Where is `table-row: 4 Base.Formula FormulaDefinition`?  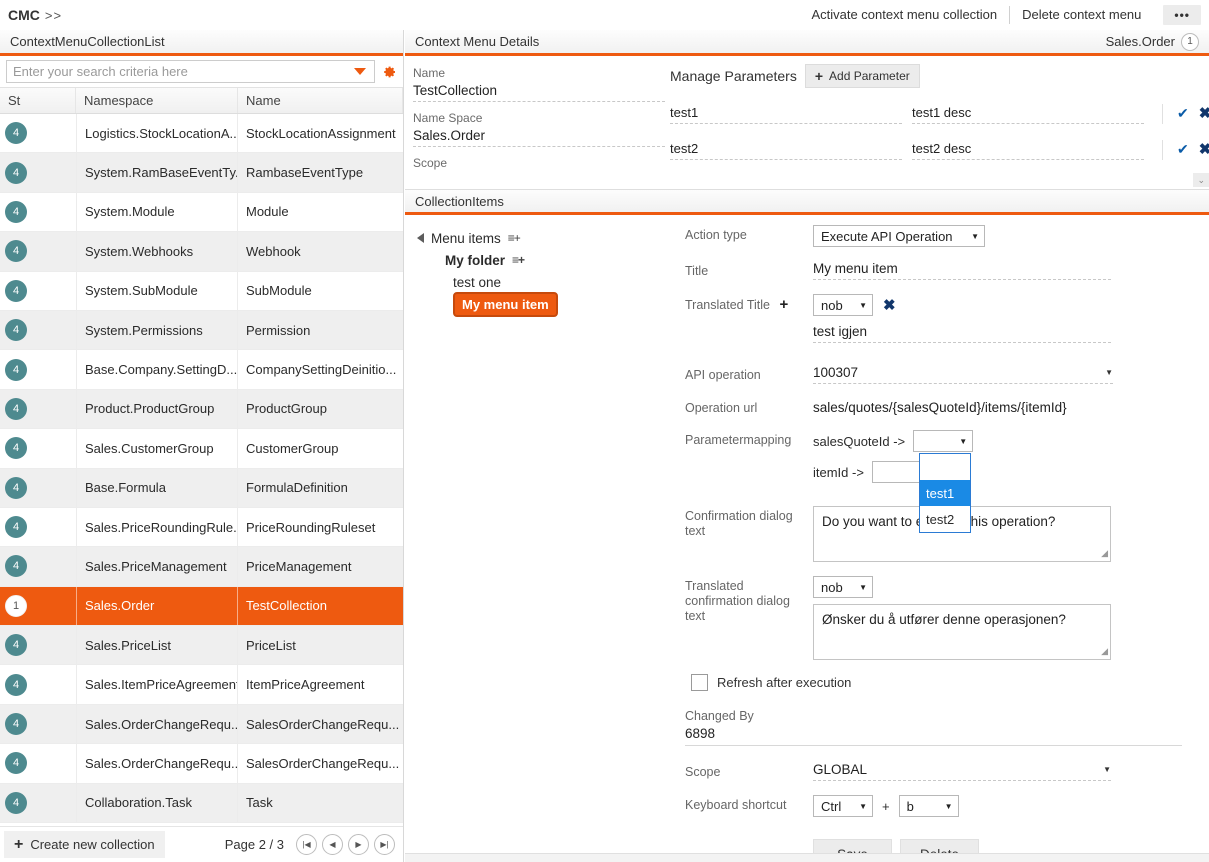 table-row: 4 Base.Formula FormulaDefinition is located at coordinates (201, 488).